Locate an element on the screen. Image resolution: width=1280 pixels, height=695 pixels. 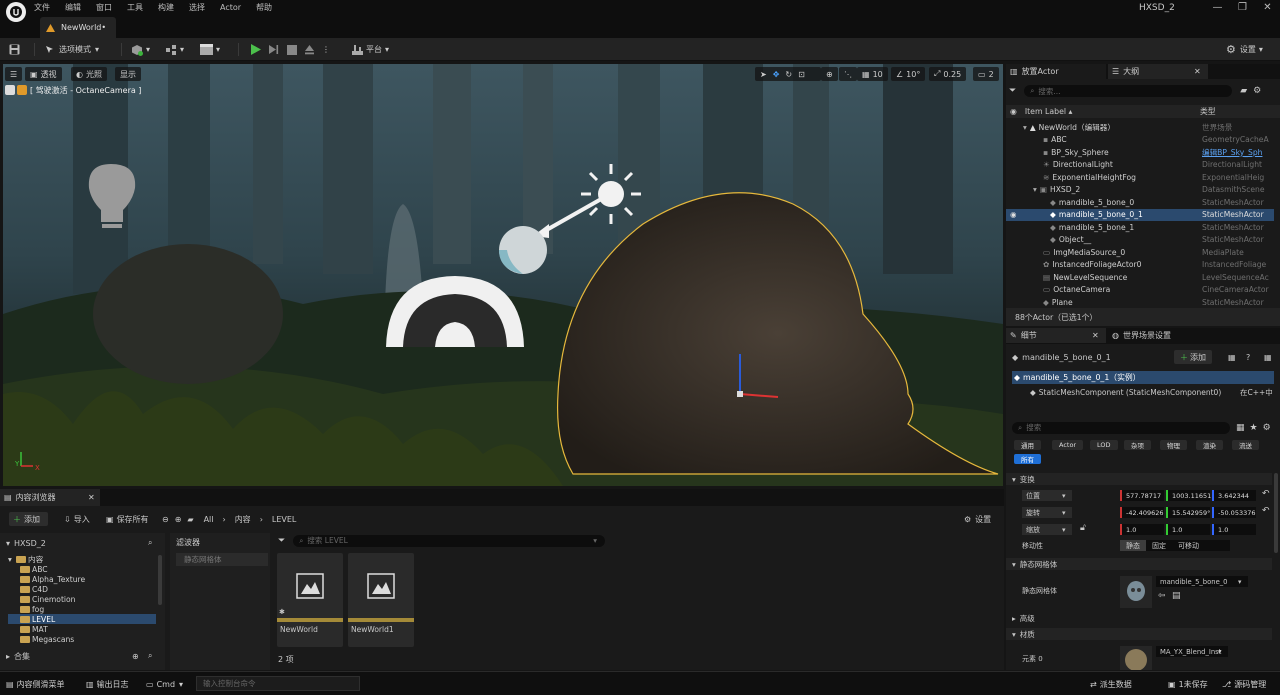
folder-row: ABC is located at coordinates (82, 569).